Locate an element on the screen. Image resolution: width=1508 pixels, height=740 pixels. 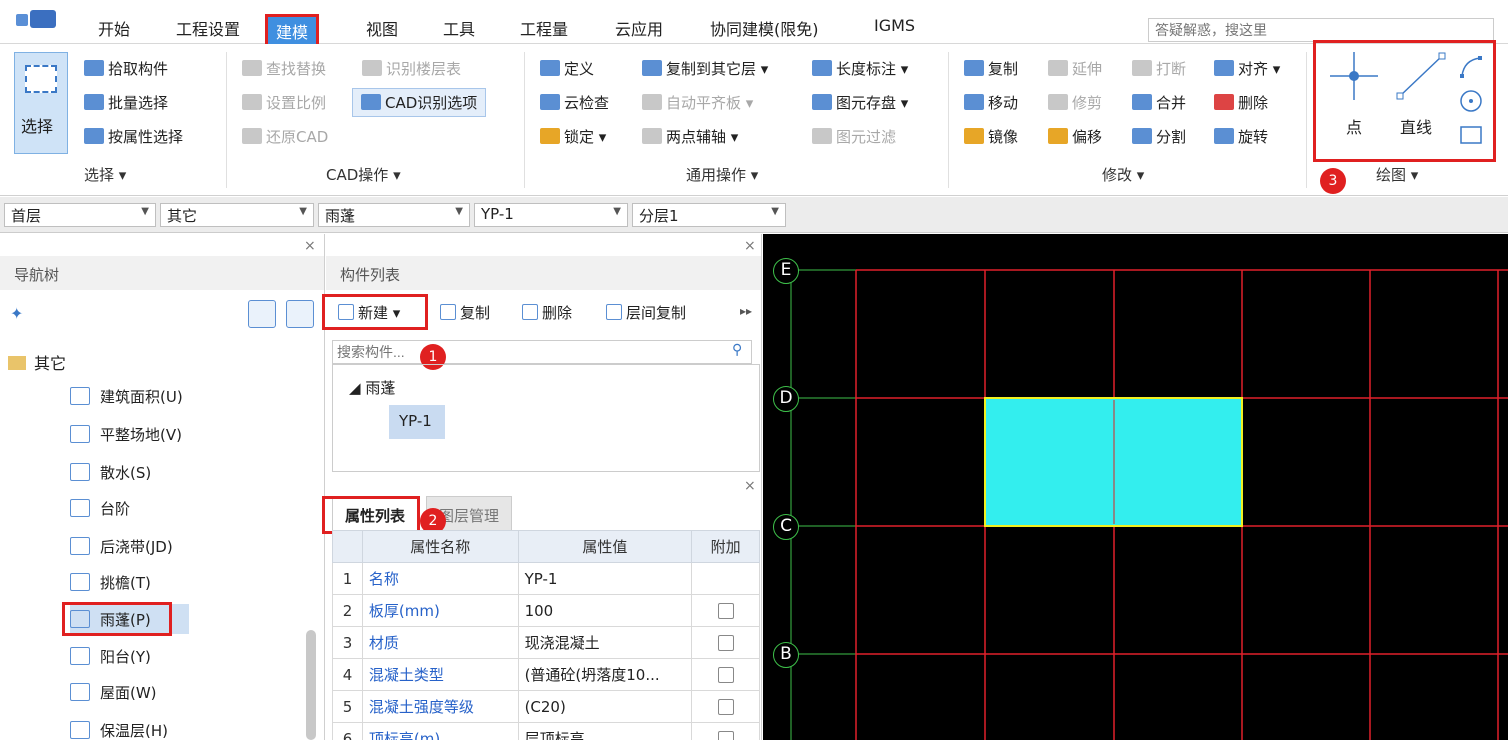
nav-item-eave: 挑檐(T) is located at coordinates (110, 582).